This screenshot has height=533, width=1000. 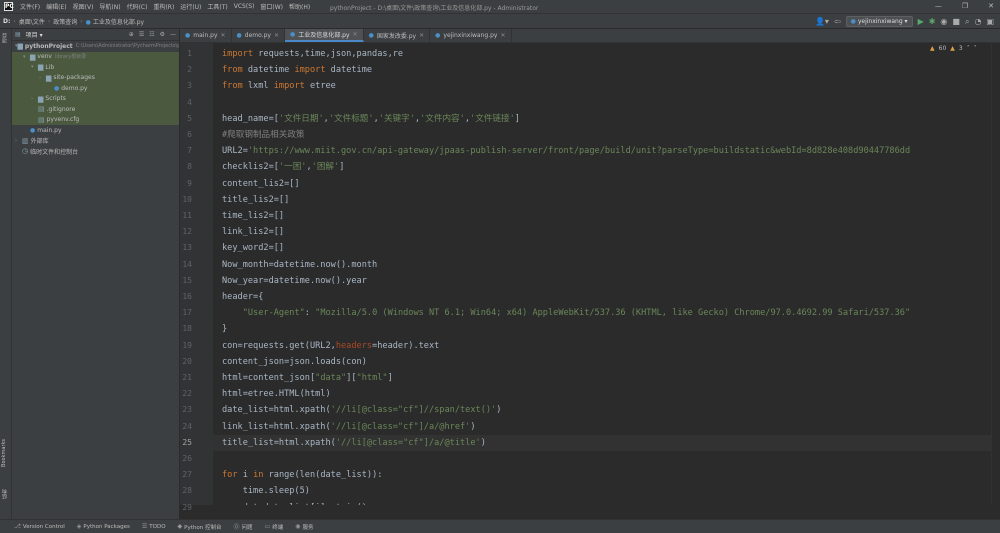 What do you see at coordinates (968, 48) in the screenshot?
I see `chevron-up-icon: ˄` at bounding box center [968, 48].